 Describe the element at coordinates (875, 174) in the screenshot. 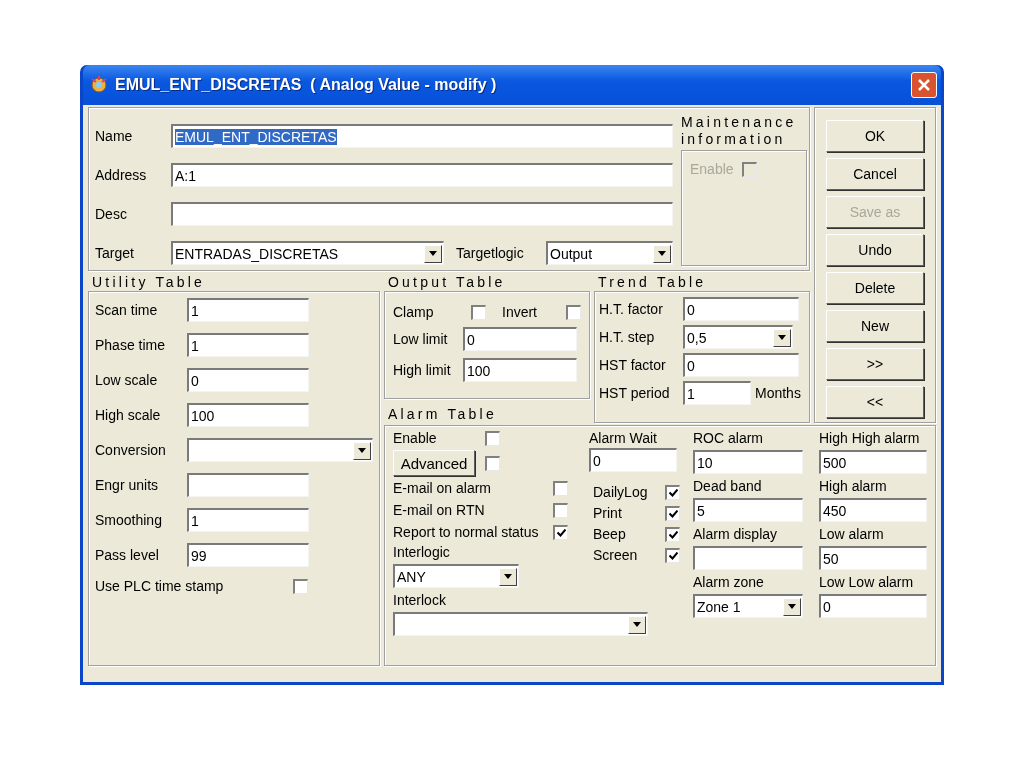

I see `dialog-button: Cancel` at that location.